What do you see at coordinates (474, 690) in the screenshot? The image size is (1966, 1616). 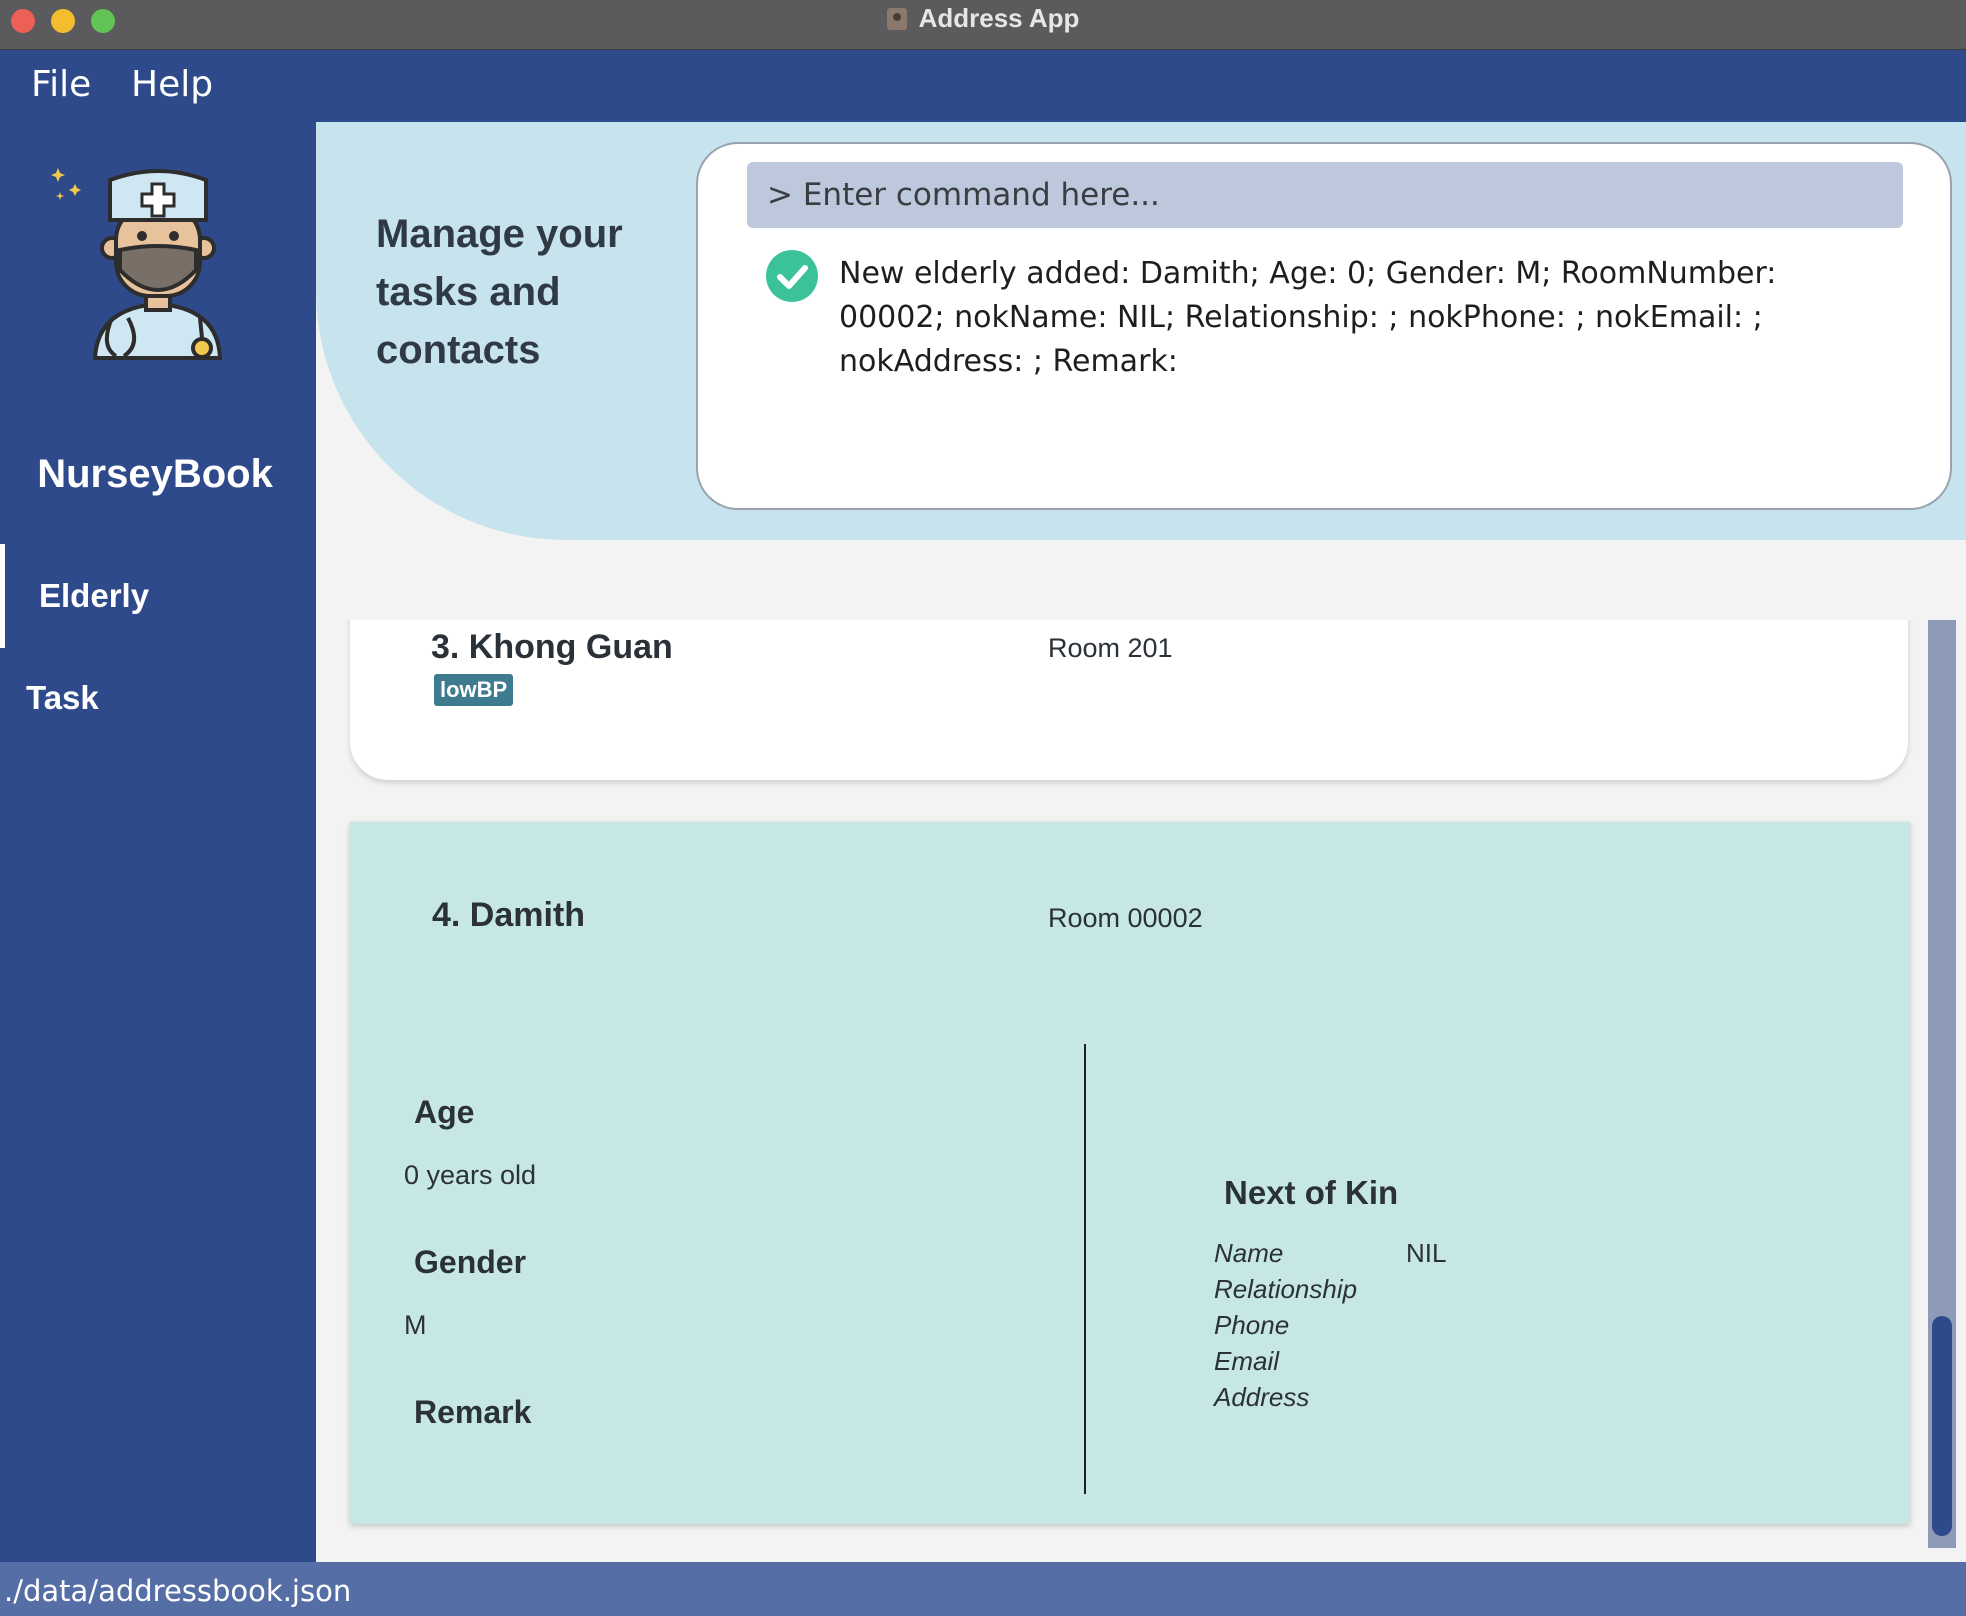 I see `condition-tag: lowBP` at bounding box center [474, 690].